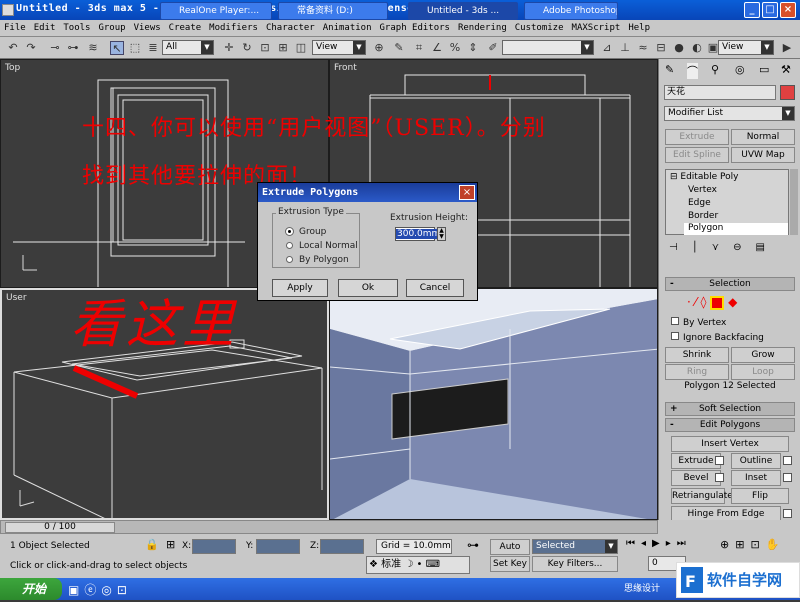  I want to click on reference-coord-dropdown: View ▼, so click(339, 47).